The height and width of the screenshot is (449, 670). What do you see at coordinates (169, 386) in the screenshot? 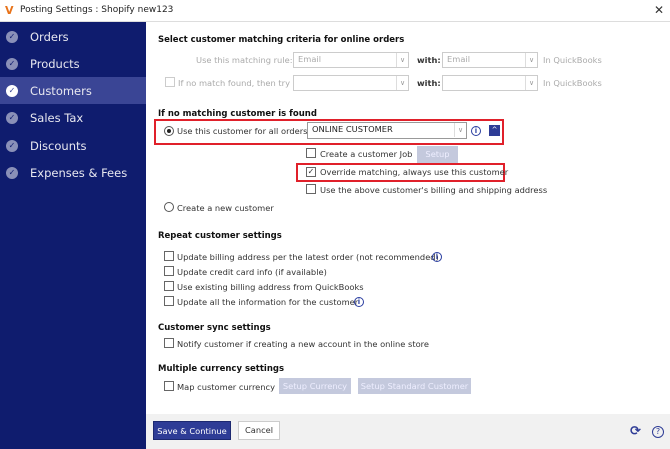
I see `map-currency-checkbox` at bounding box center [169, 386].